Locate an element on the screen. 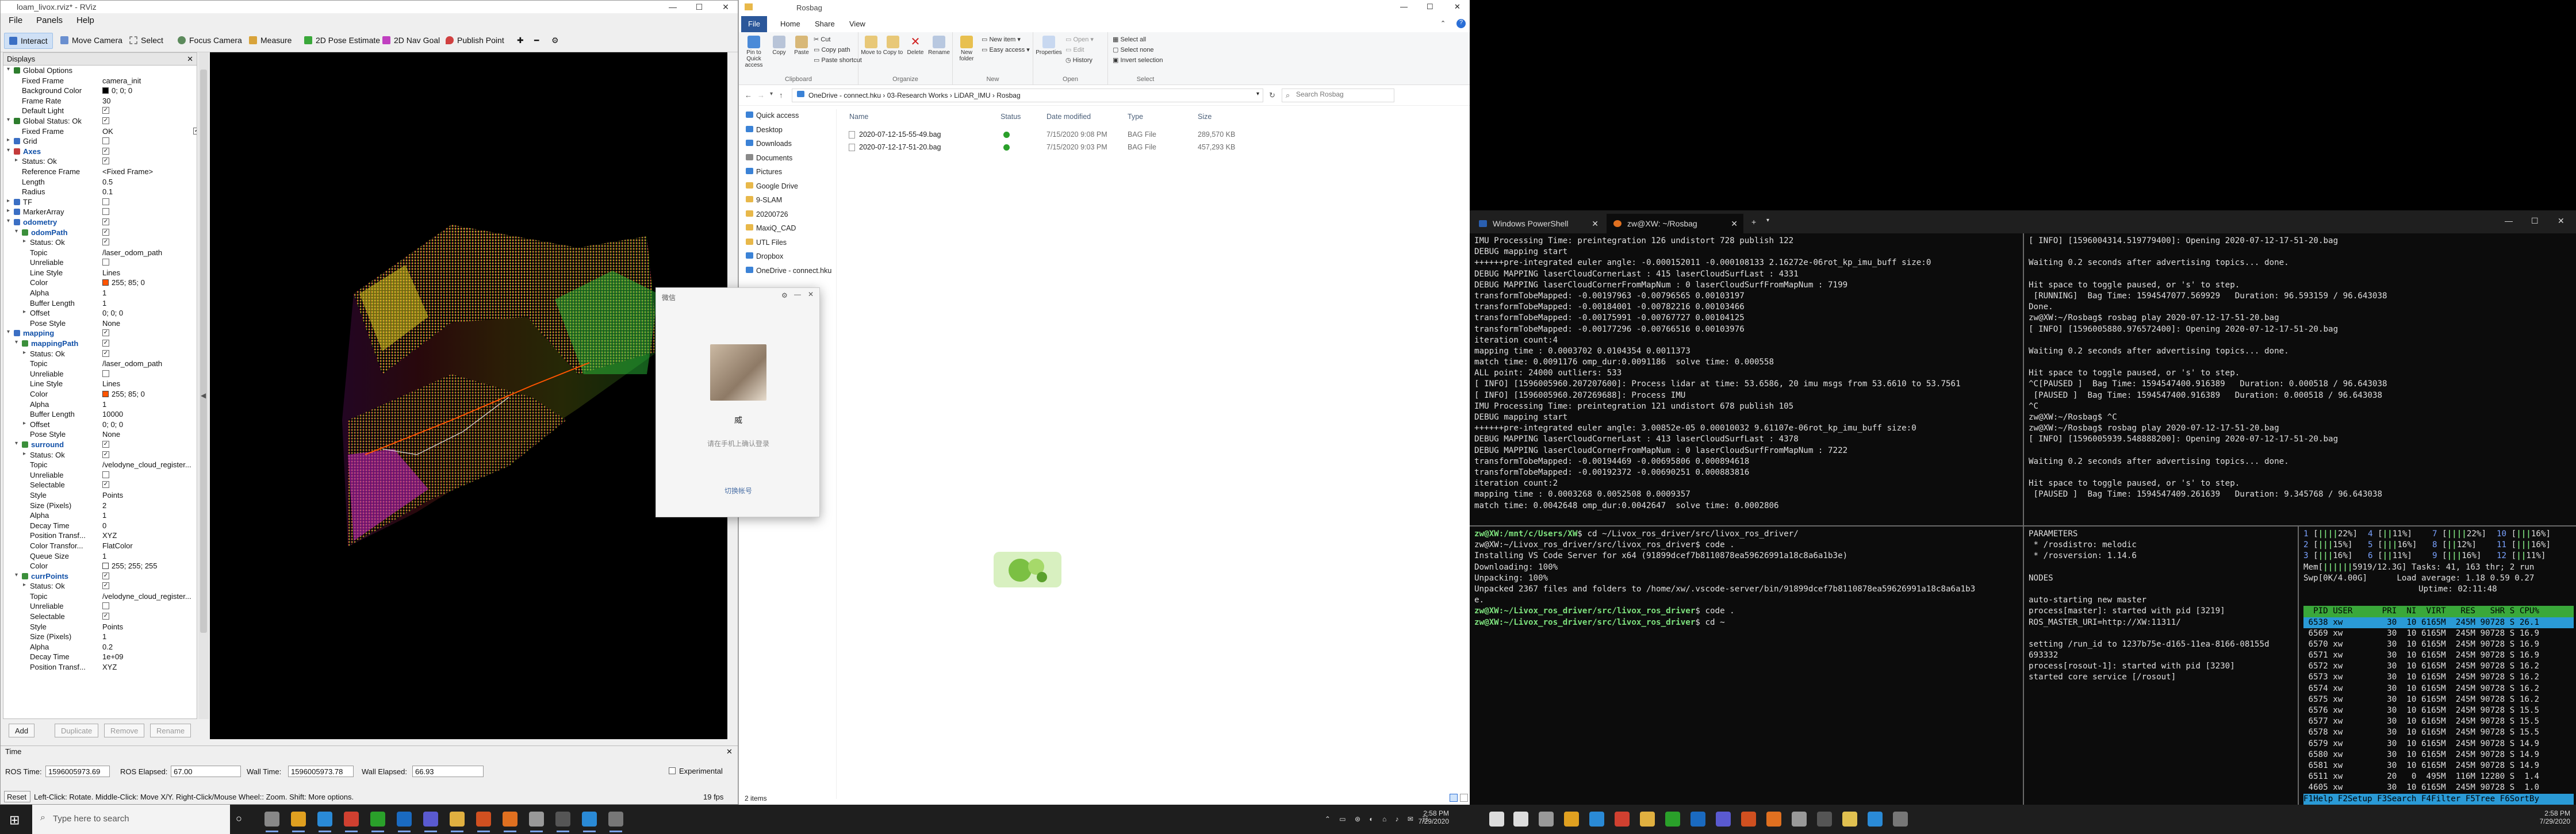 This screenshot has height=834, width=2576. tree-row: Color 255; 255; 255 is located at coordinates (100, 566).